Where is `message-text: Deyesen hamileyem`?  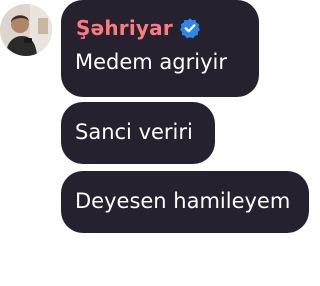 message-text: Deyesen hamileyem is located at coordinates (183, 201).